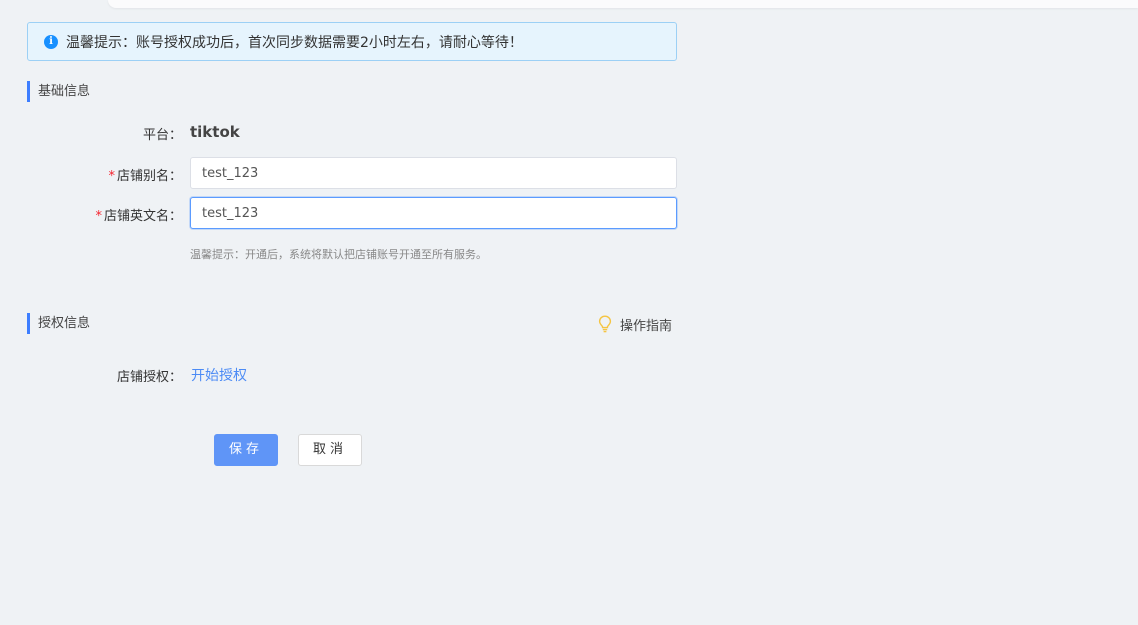  What do you see at coordinates (91, 214) in the screenshot?
I see `english-name-label: * 店铺英文名：` at bounding box center [91, 214].